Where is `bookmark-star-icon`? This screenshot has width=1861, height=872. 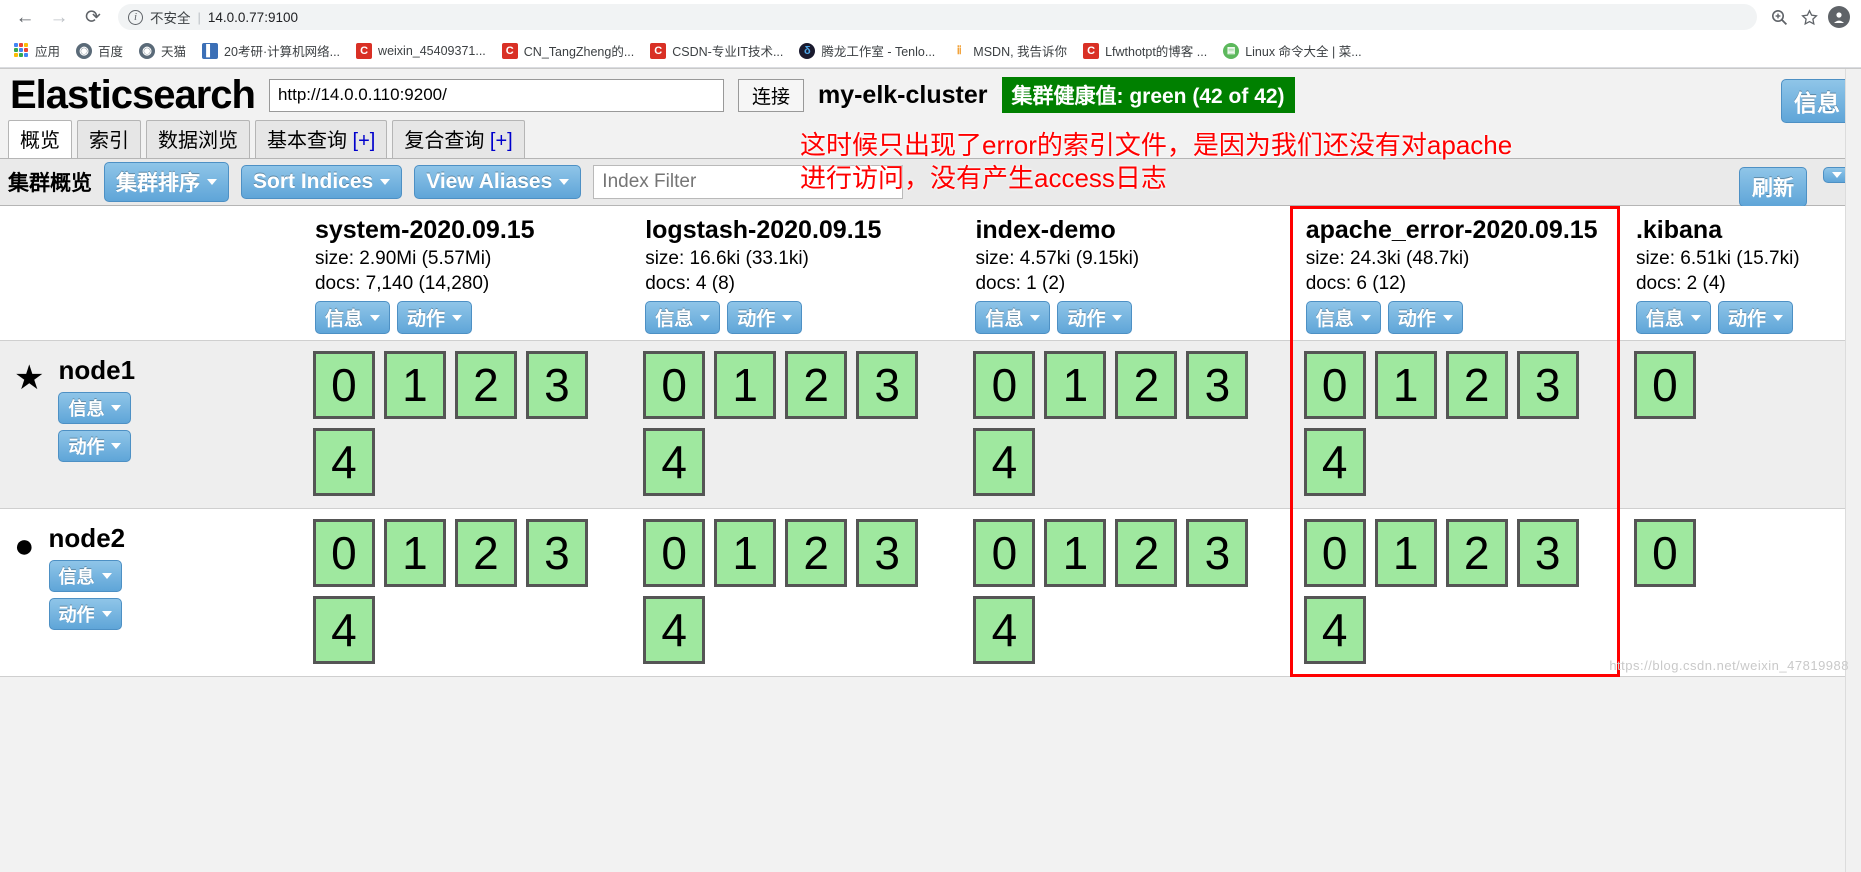 bookmark-star-icon is located at coordinates (1809, 17).